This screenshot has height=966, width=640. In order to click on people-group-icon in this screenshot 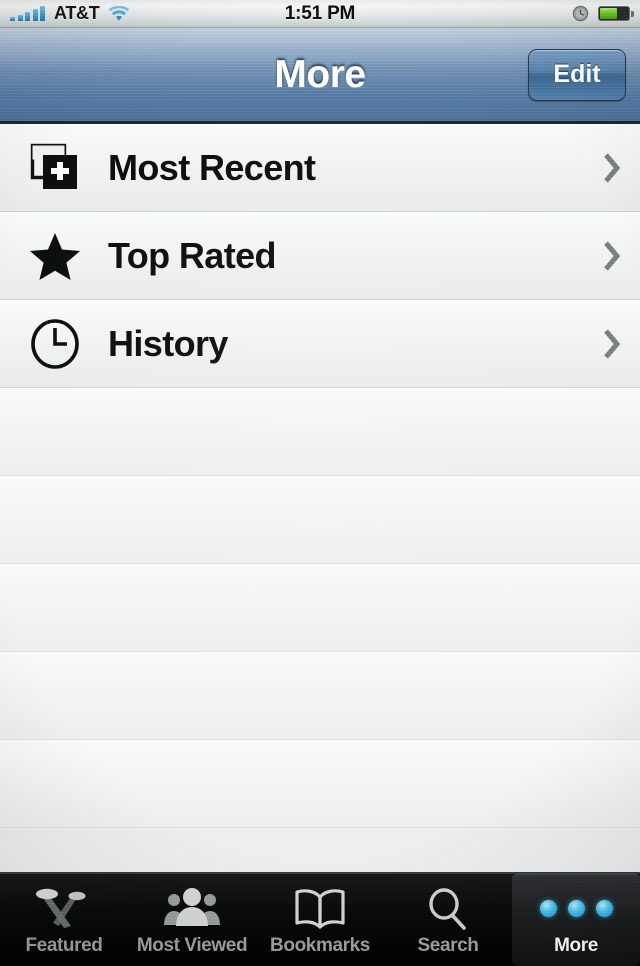, I will do `click(192, 908)`.